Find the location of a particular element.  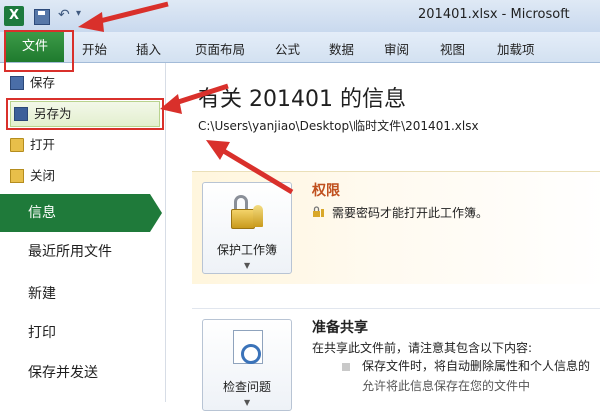

undo-icon: ↶ is located at coordinates (64, 15).